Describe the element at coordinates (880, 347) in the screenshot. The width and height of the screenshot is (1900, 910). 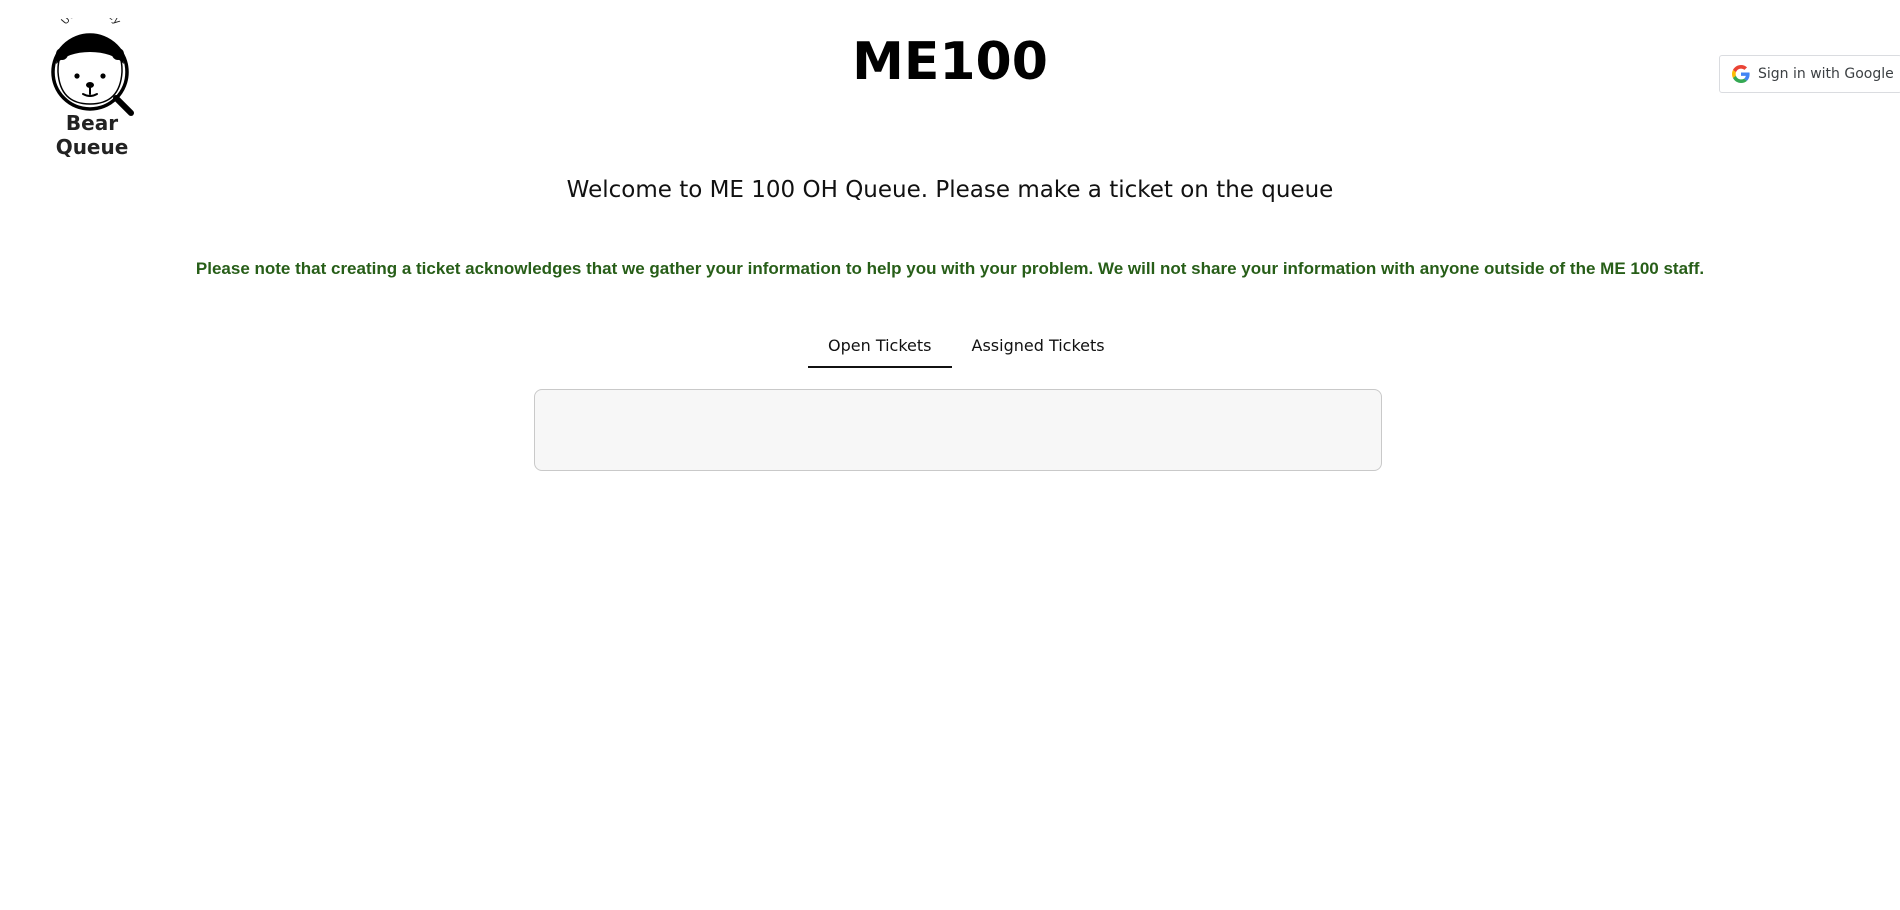
I see `tab-open-tickets: Open Tickets` at that location.